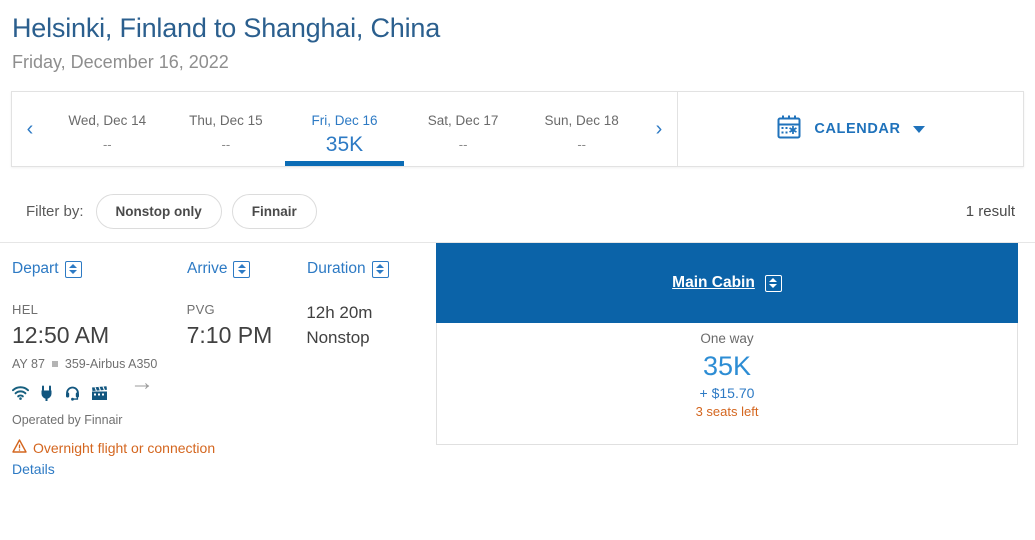 This screenshot has height=540, width=1035. What do you see at coordinates (463, 129) in the screenshot?
I see `date-tab-sat-dec-17: Sat, Dec 17 --` at bounding box center [463, 129].